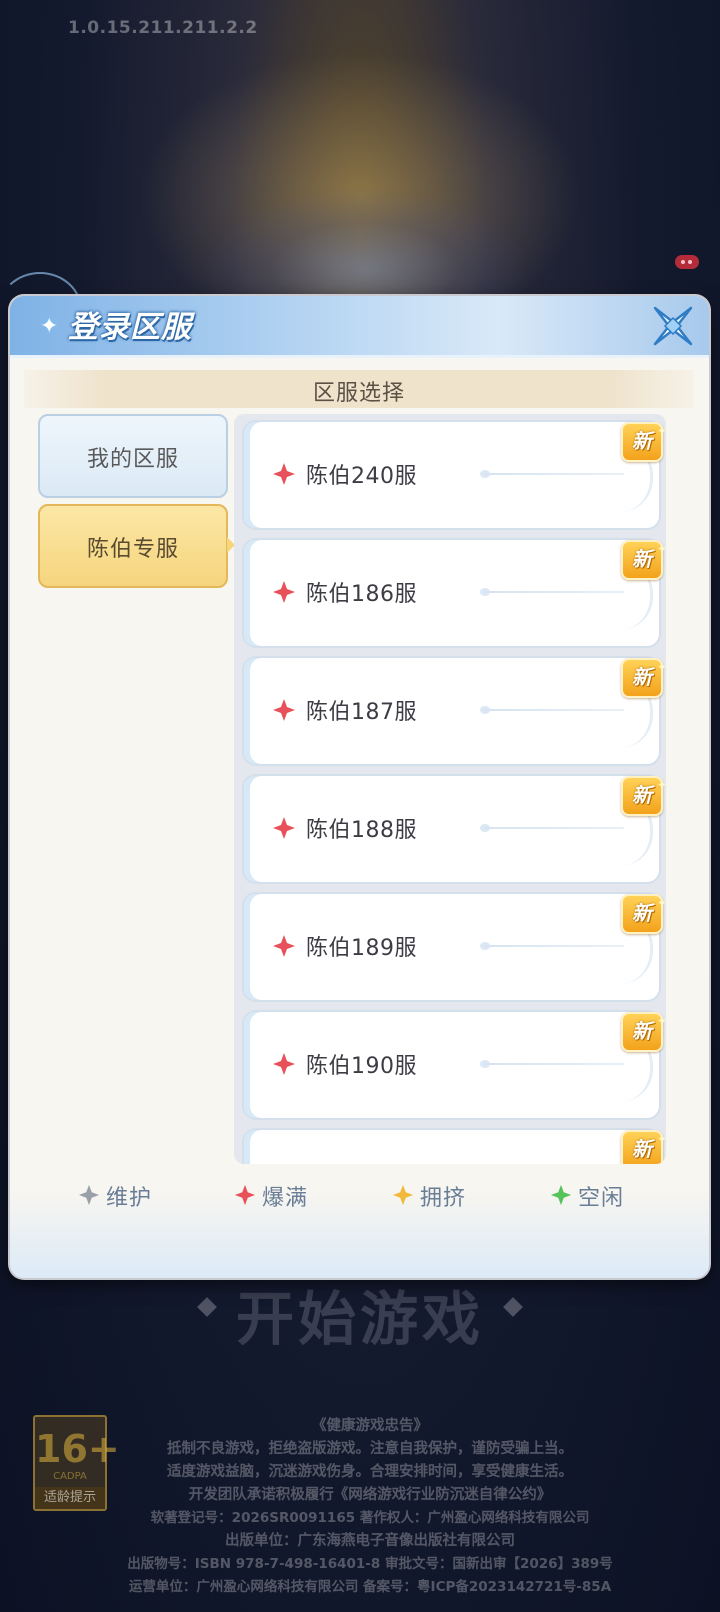  I want to click on close-button, so click(673, 326).